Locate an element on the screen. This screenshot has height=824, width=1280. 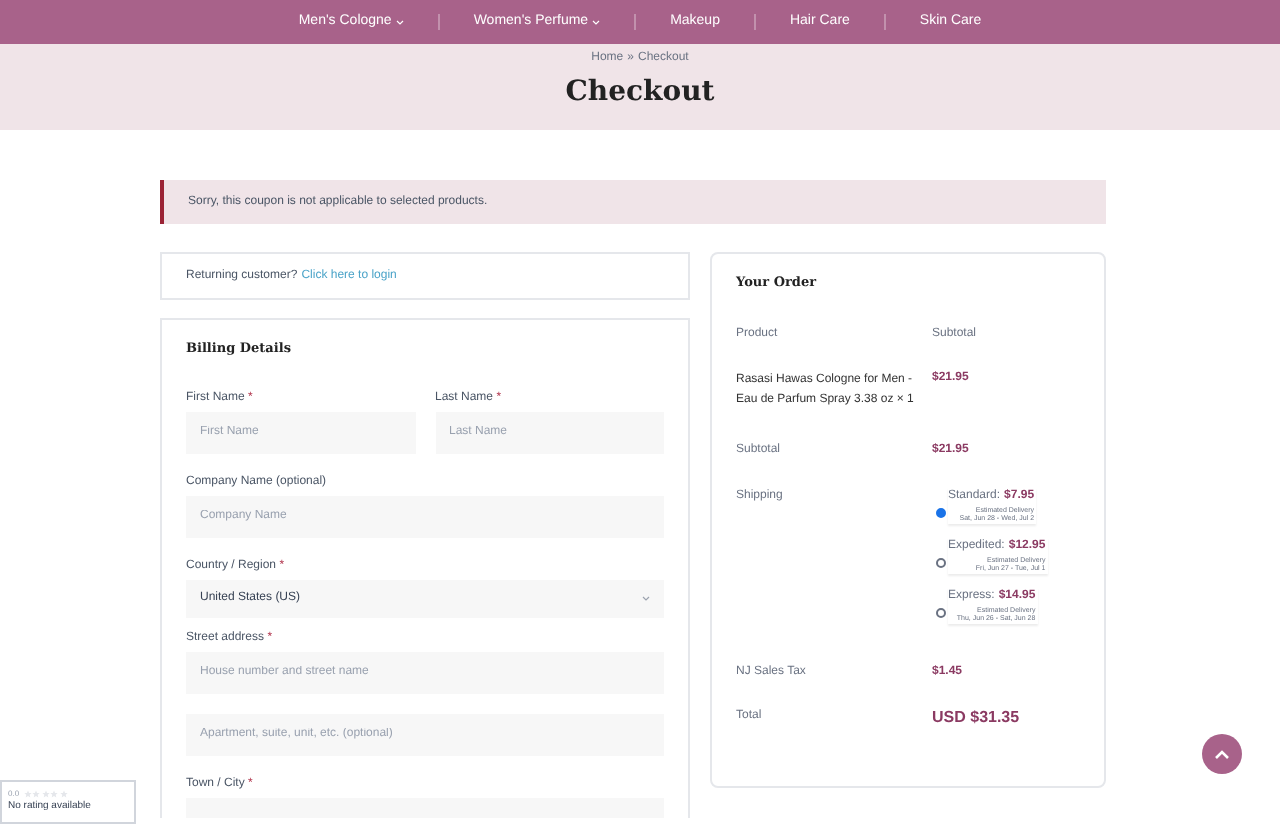
page-title: Checkout is located at coordinates (640, 93).